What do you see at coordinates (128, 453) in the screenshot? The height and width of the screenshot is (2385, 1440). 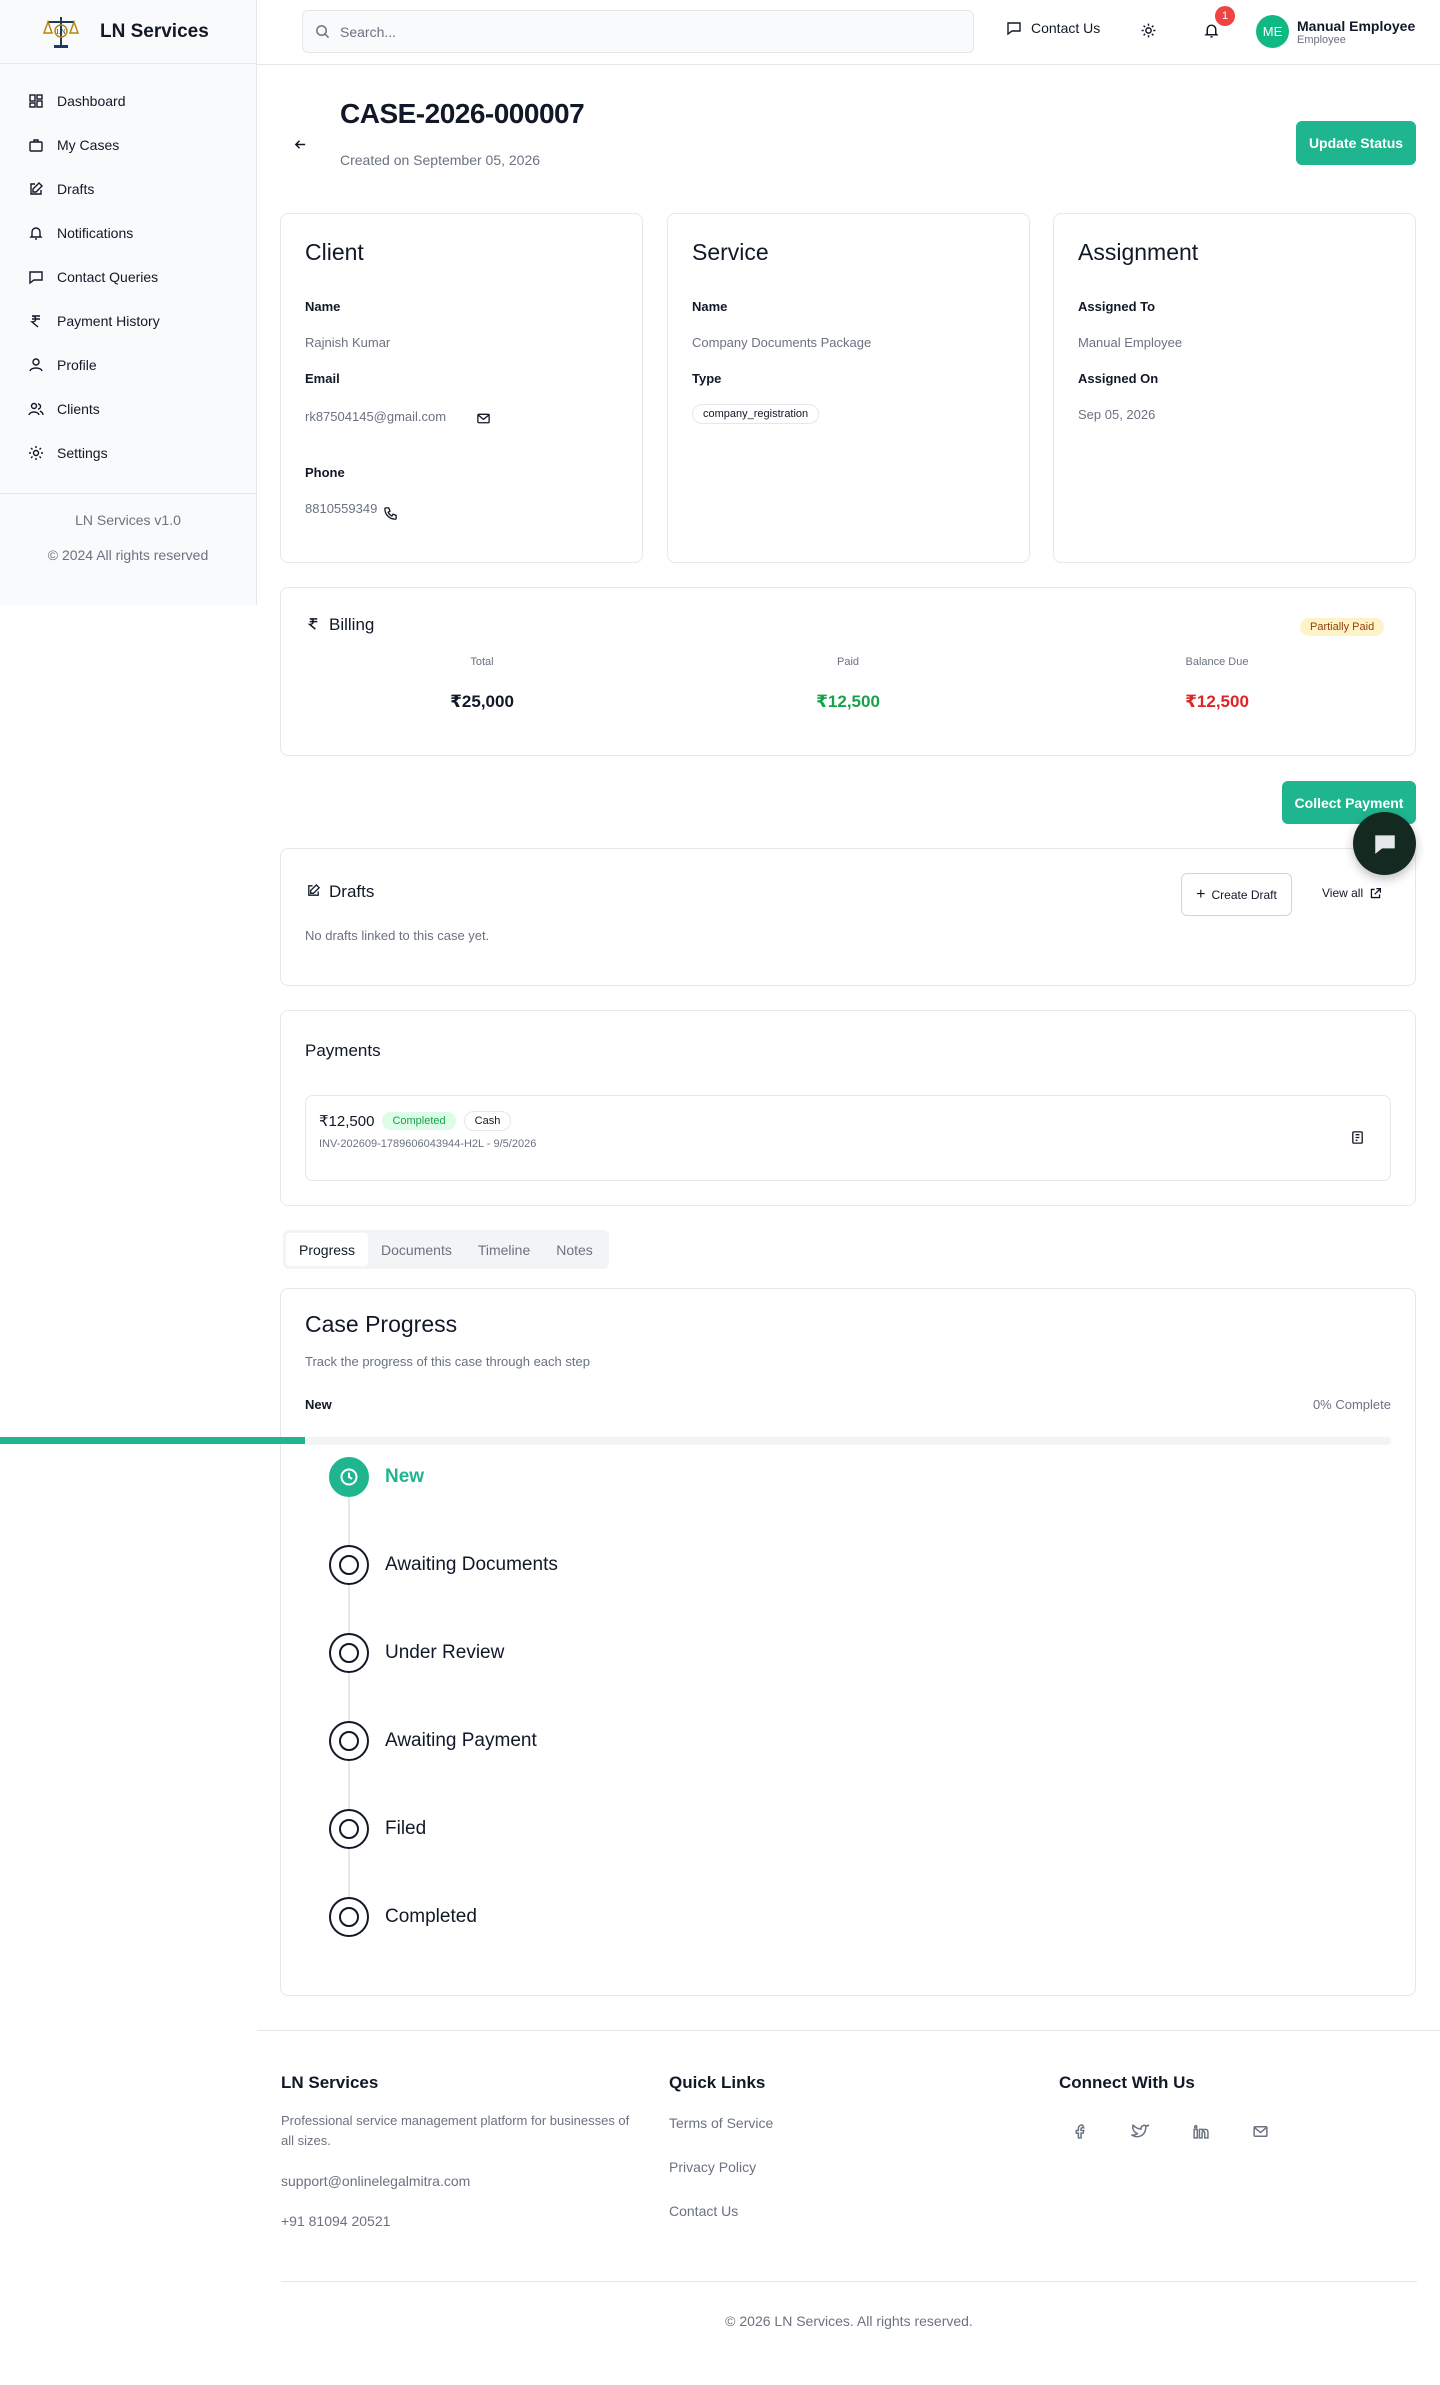 I see `sidebar-item-settings: Settings` at bounding box center [128, 453].